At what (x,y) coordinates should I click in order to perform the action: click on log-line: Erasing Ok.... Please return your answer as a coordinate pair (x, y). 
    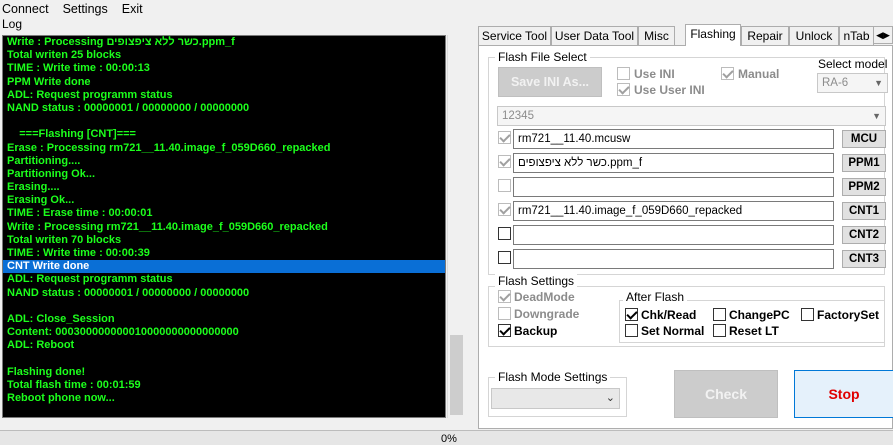
    Looking at the image, I should click on (41, 200).